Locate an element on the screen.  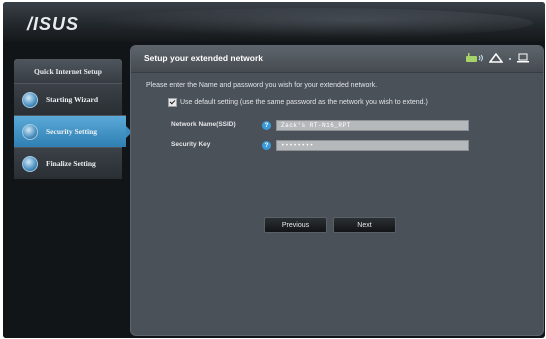
previous-button: Previous is located at coordinates (295, 225).